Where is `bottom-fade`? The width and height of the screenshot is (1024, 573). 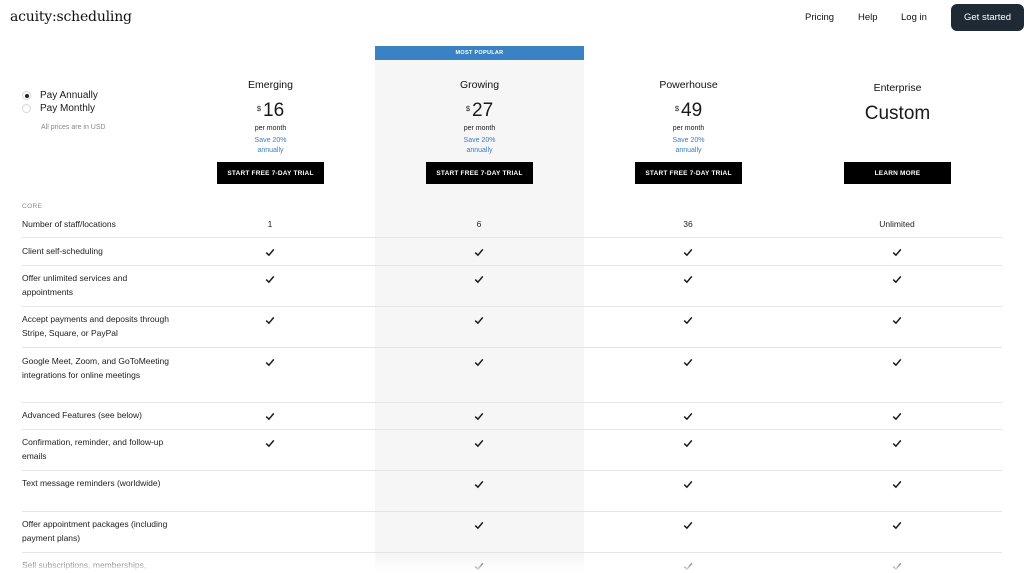
bottom-fade is located at coordinates (512, 564).